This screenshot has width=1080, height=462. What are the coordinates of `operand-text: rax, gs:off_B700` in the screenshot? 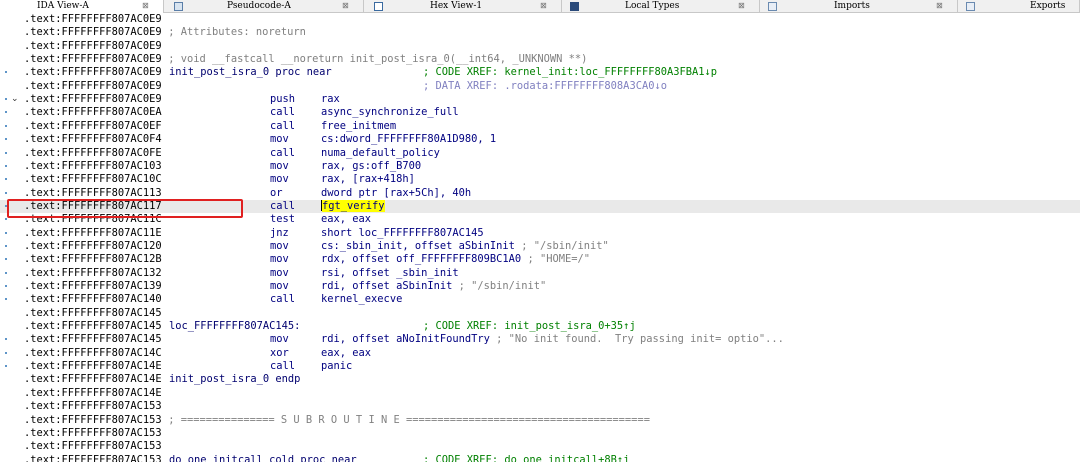 It's located at (371, 166).